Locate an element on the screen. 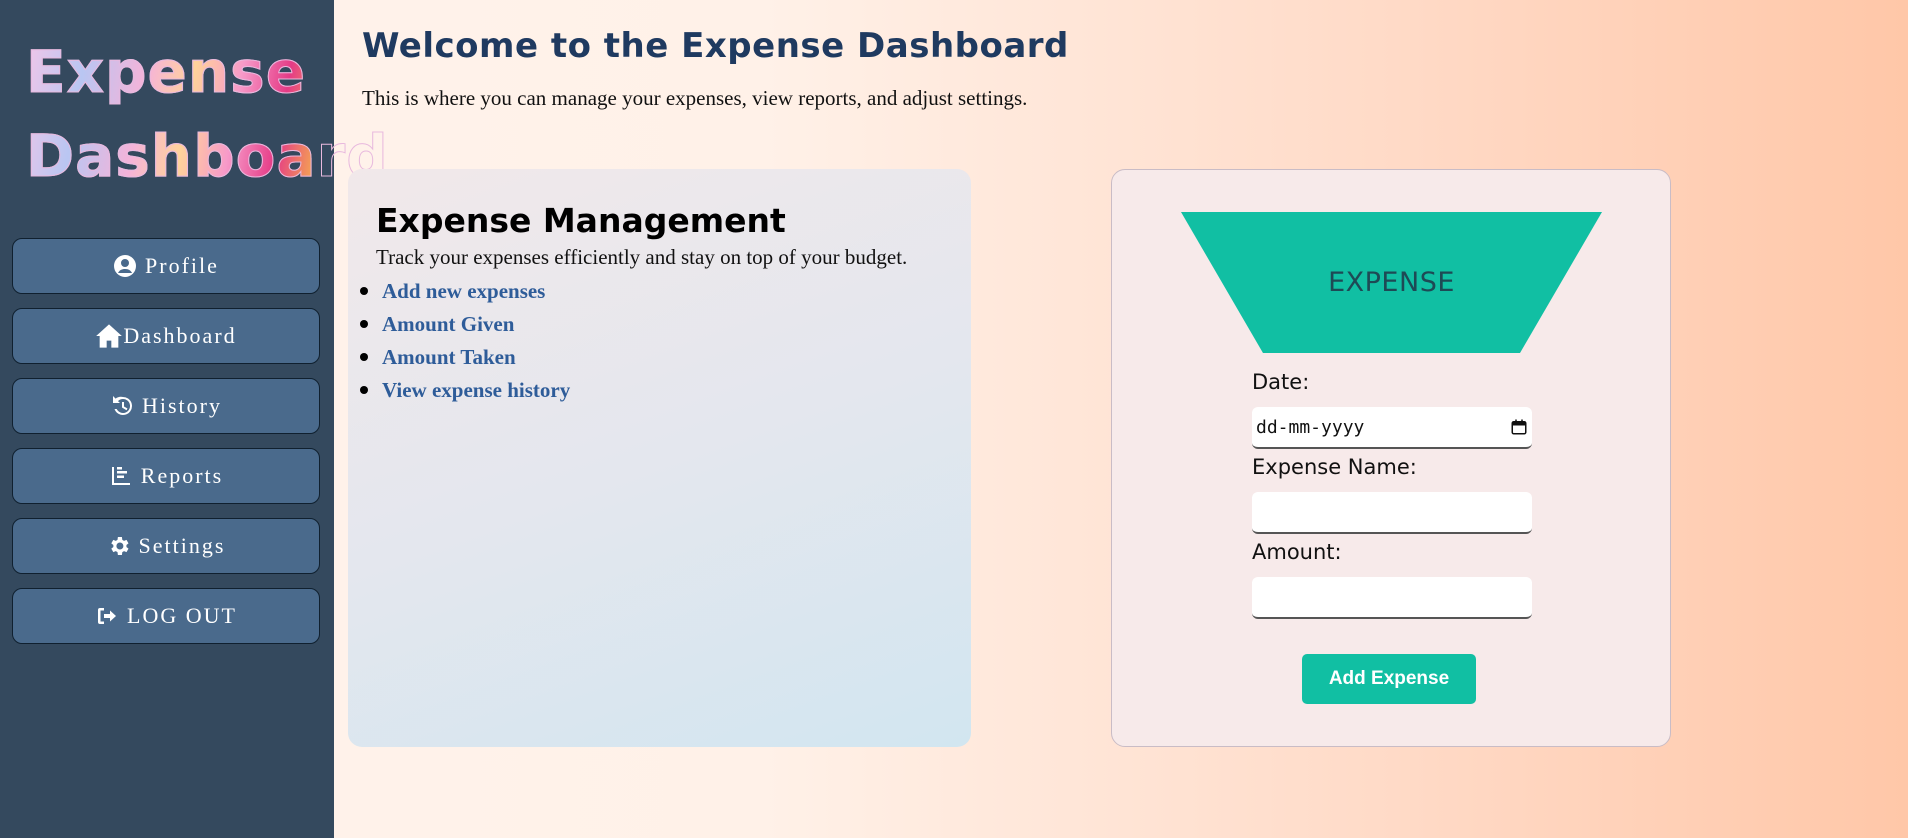 The height and width of the screenshot is (838, 1908). list-item: Amount Given is located at coordinates (465, 324).